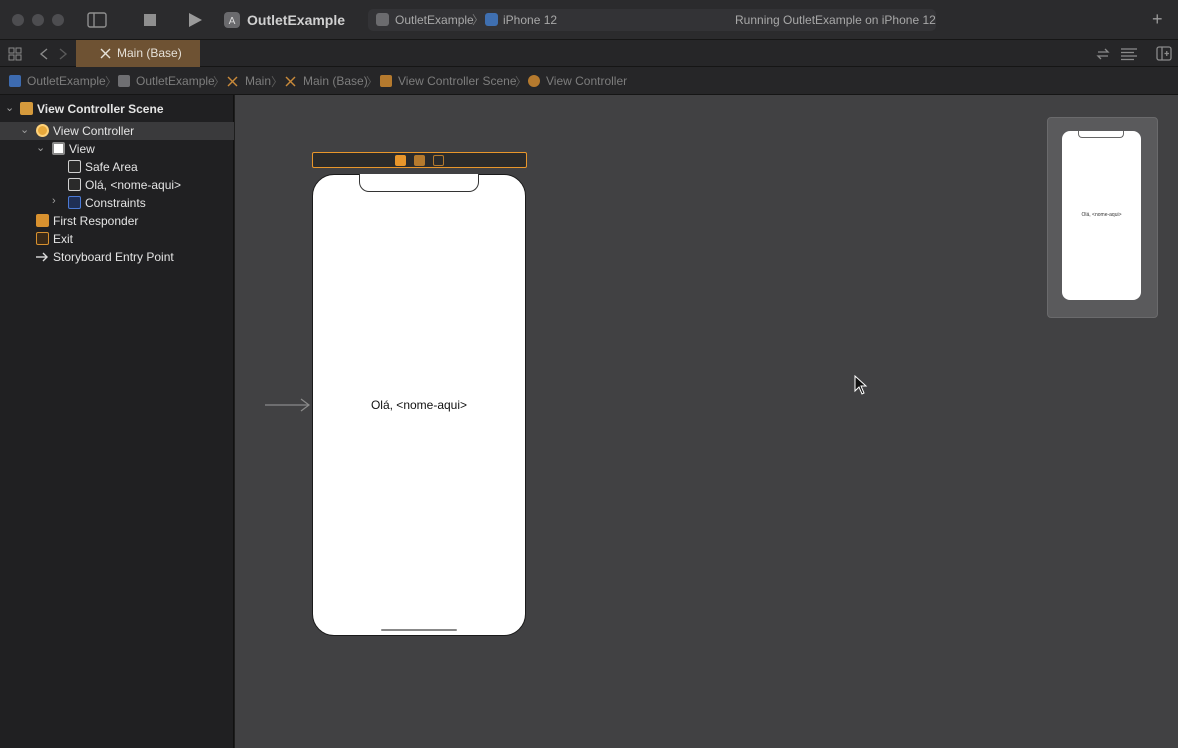 The image size is (1178, 748). I want to click on run-icon, so click(195, 20).